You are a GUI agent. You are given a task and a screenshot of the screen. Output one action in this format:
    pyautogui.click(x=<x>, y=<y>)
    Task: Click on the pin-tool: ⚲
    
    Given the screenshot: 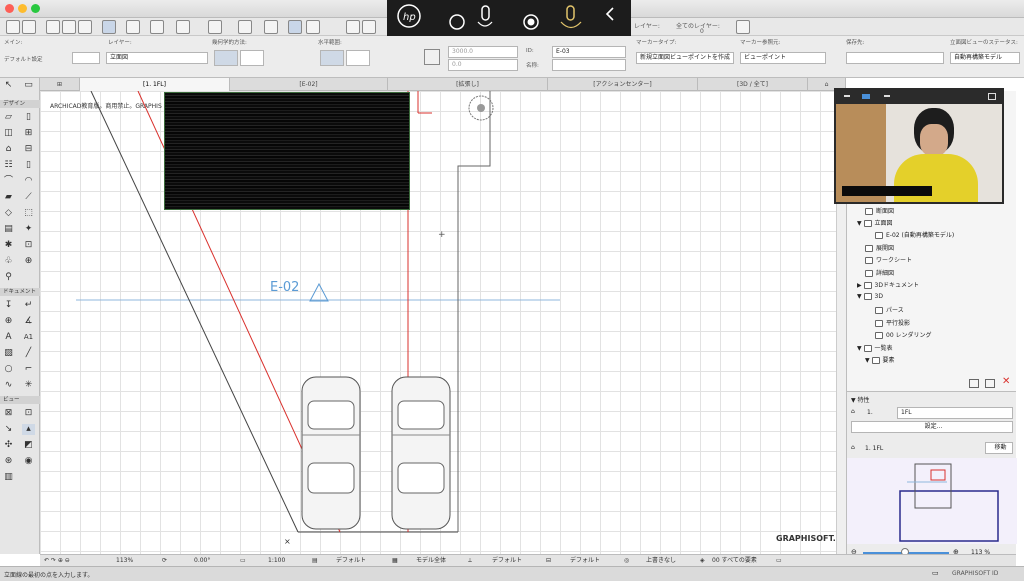 What is the action you would take?
    pyautogui.click(x=8, y=277)
    